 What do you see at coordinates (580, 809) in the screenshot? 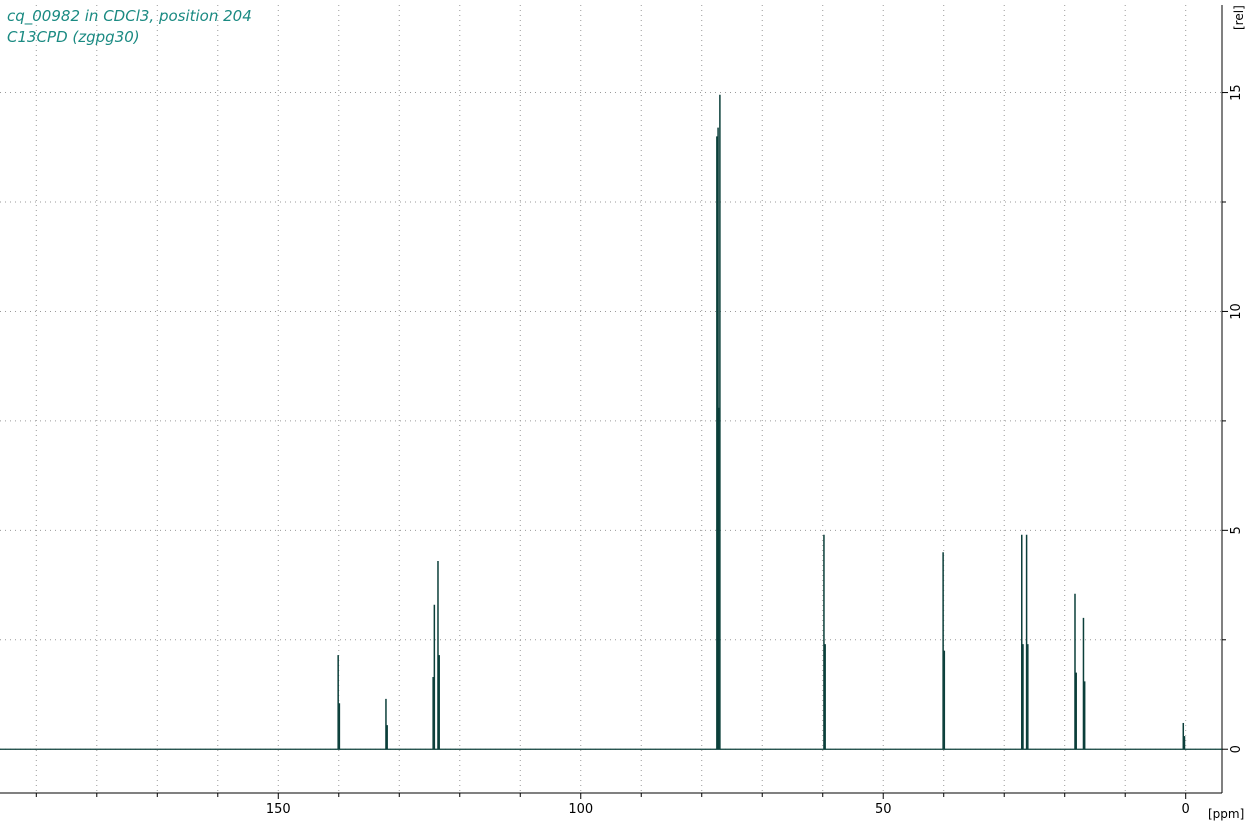
I see `x-tick-label: 100` at bounding box center [580, 809].